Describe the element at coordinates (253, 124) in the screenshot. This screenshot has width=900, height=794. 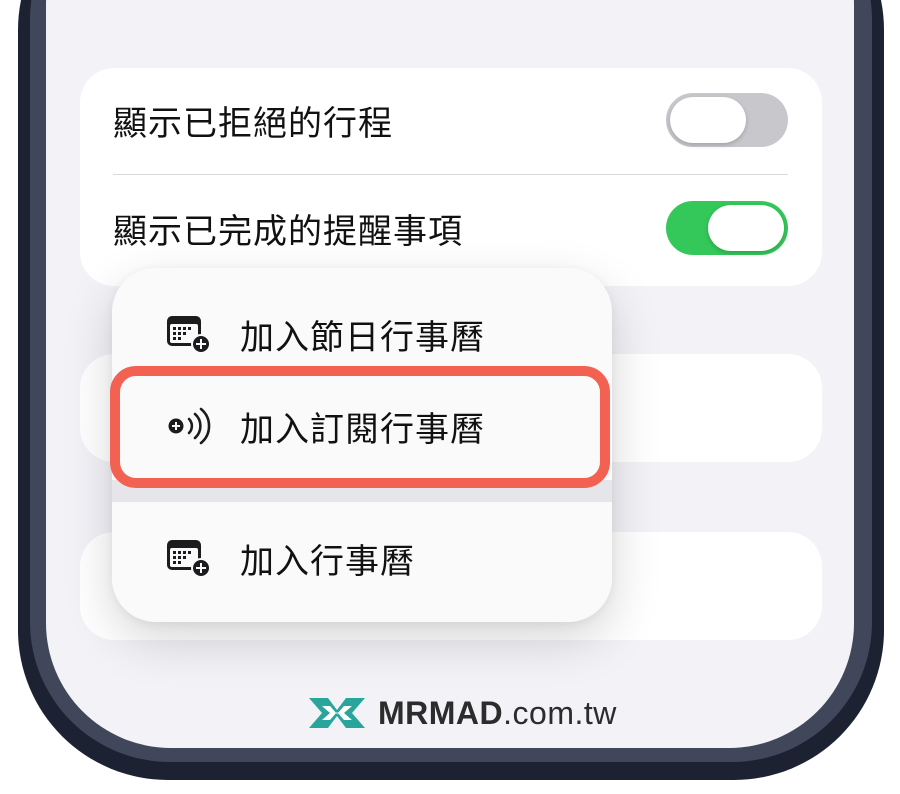
I see `setting-label: 顯示已拒絕的行程` at that location.